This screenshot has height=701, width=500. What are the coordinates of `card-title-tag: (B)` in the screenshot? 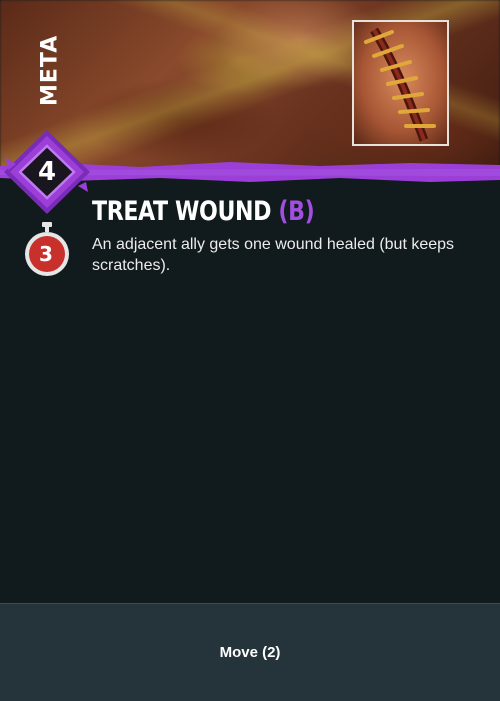 It's located at (296, 211).